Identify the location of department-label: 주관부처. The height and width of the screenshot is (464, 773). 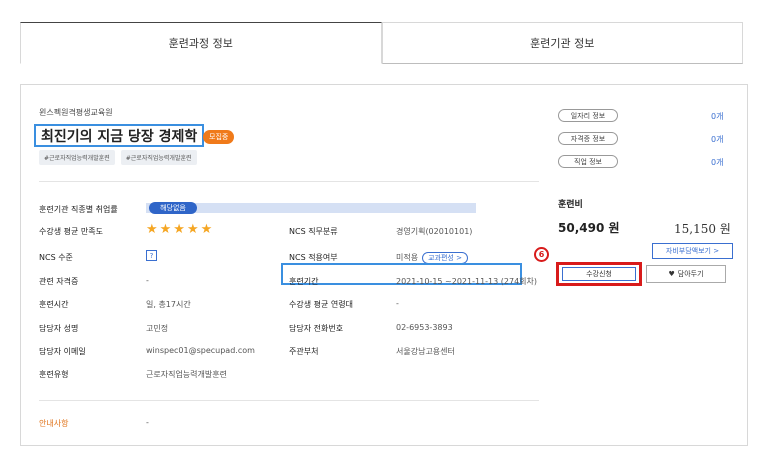
(304, 351).